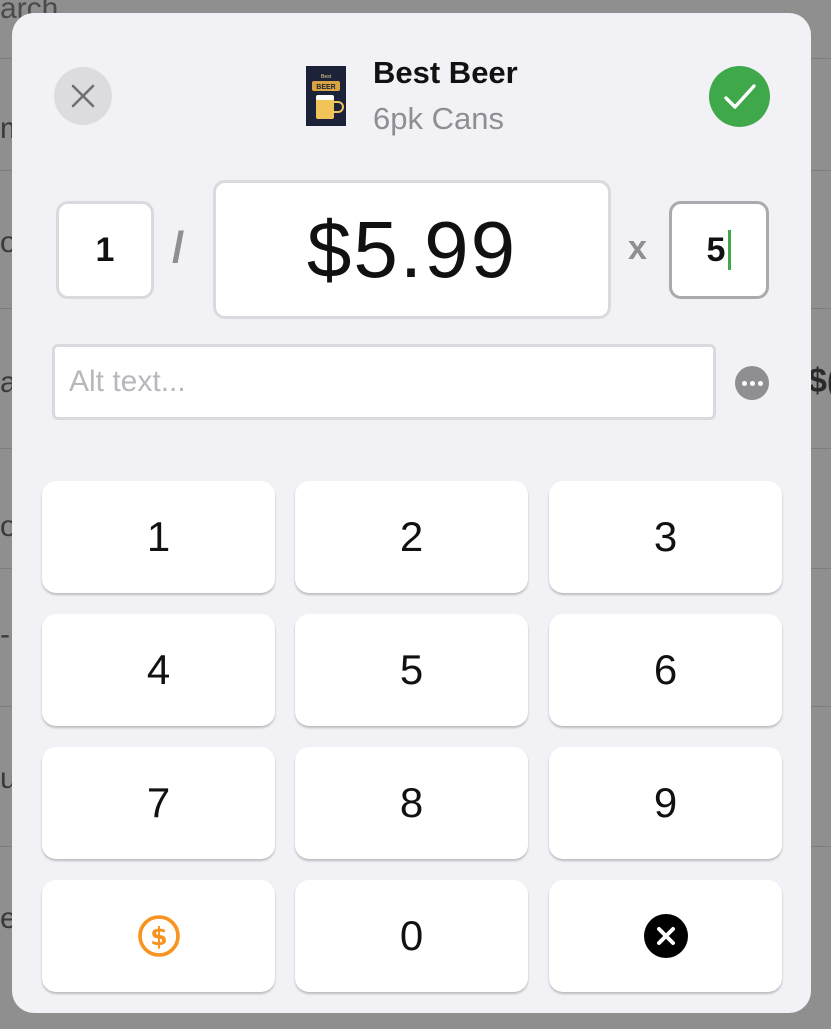 Image resolution: width=831 pixels, height=1029 pixels. I want to click on key-8: 8, so click(411, 803).